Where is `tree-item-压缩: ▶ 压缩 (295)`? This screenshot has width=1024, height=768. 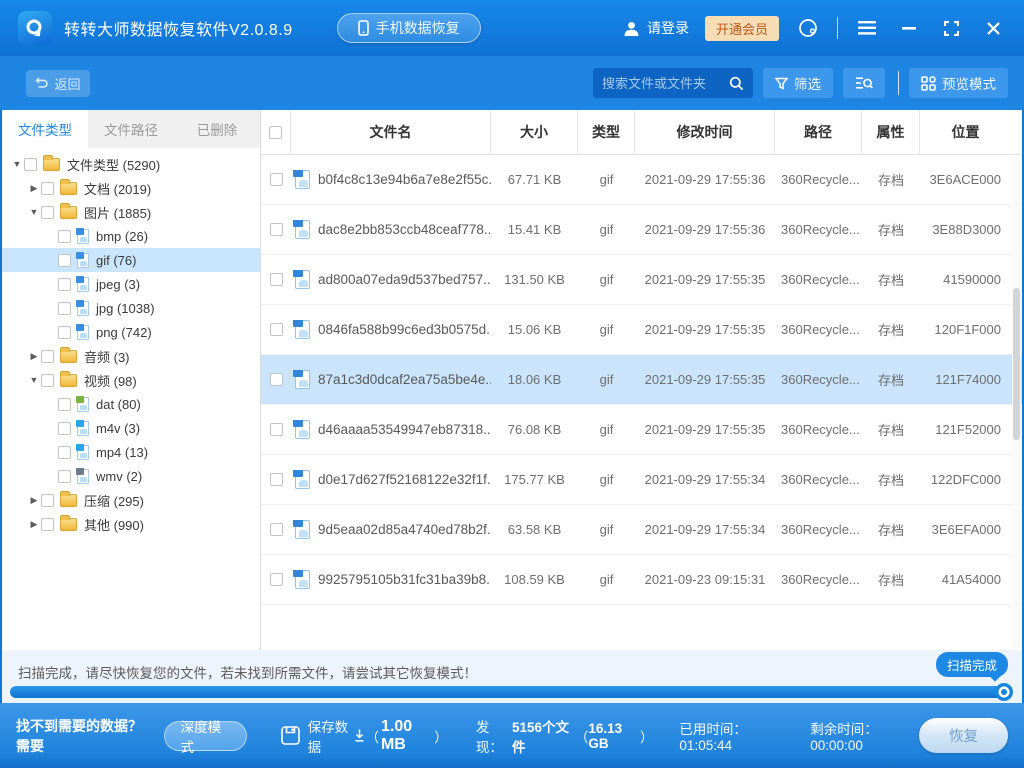
tree-item-压缩: ▶ 压缩 (295) is located at coordinates (131, 500).